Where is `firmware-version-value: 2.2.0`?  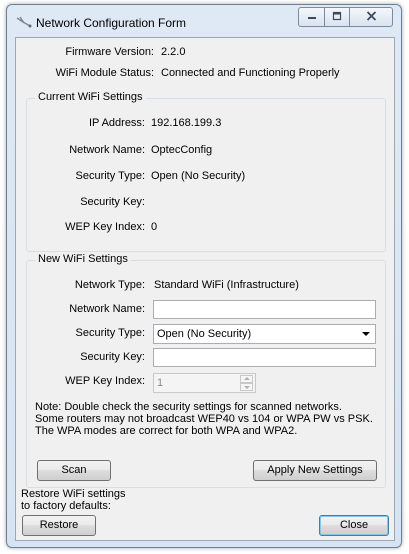 firmware-version-value: 2.2.0 is located at coordinates (173, 52).